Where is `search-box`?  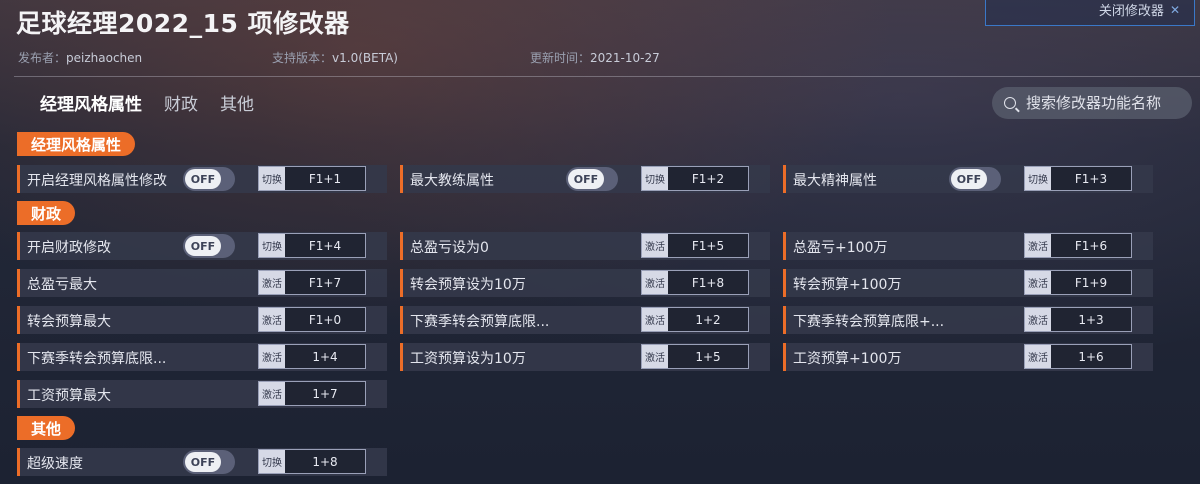
search-box is located at coordinates (1092, 103).